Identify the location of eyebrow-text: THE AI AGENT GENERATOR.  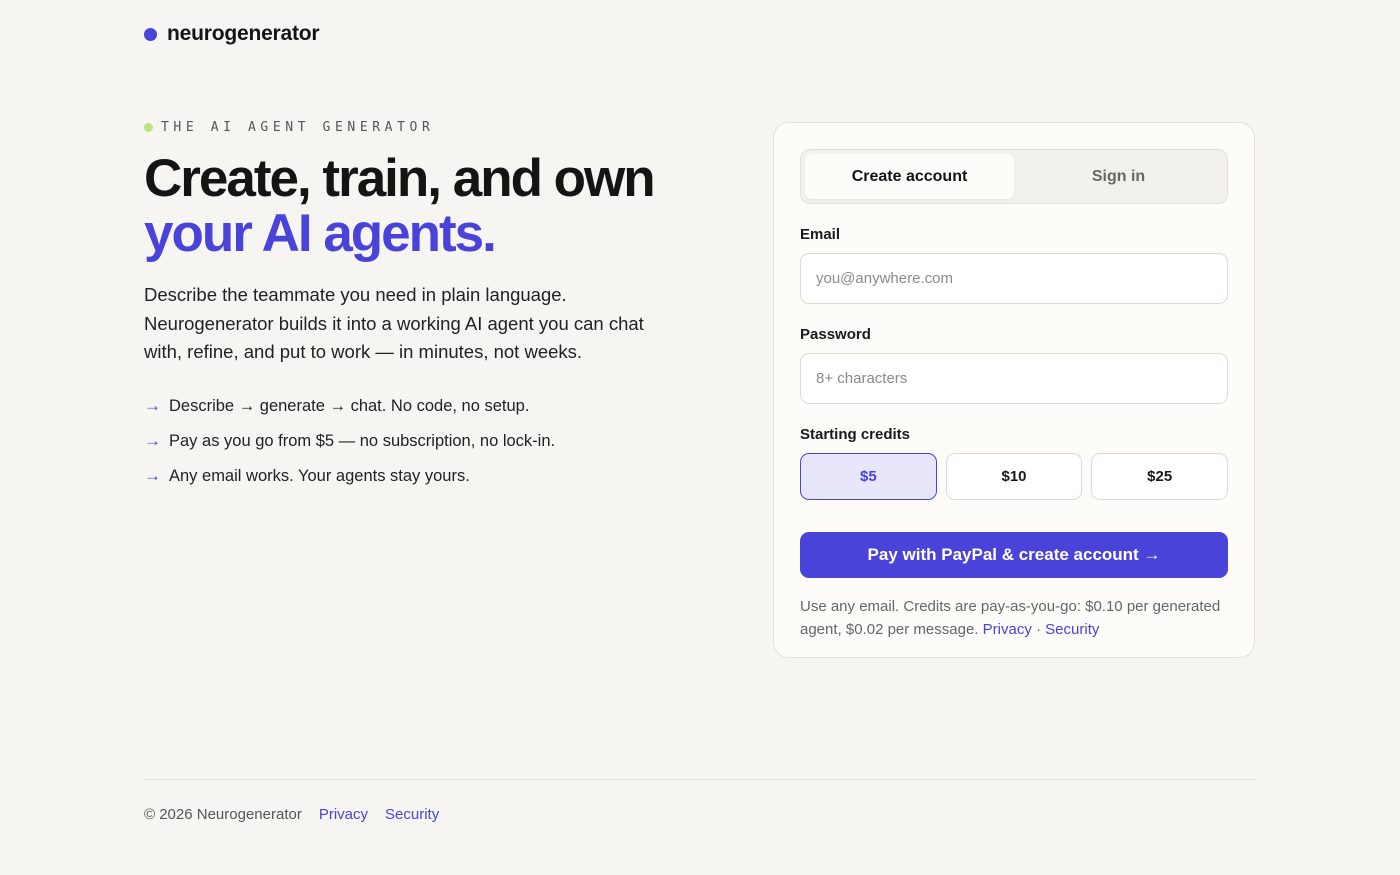
(298, 127).